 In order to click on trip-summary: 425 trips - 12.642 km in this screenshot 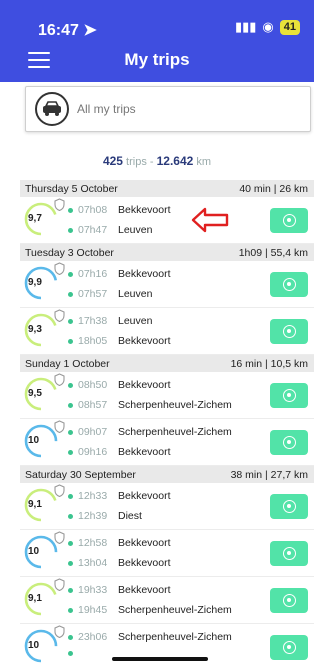, I will do `click(157, 161)`.